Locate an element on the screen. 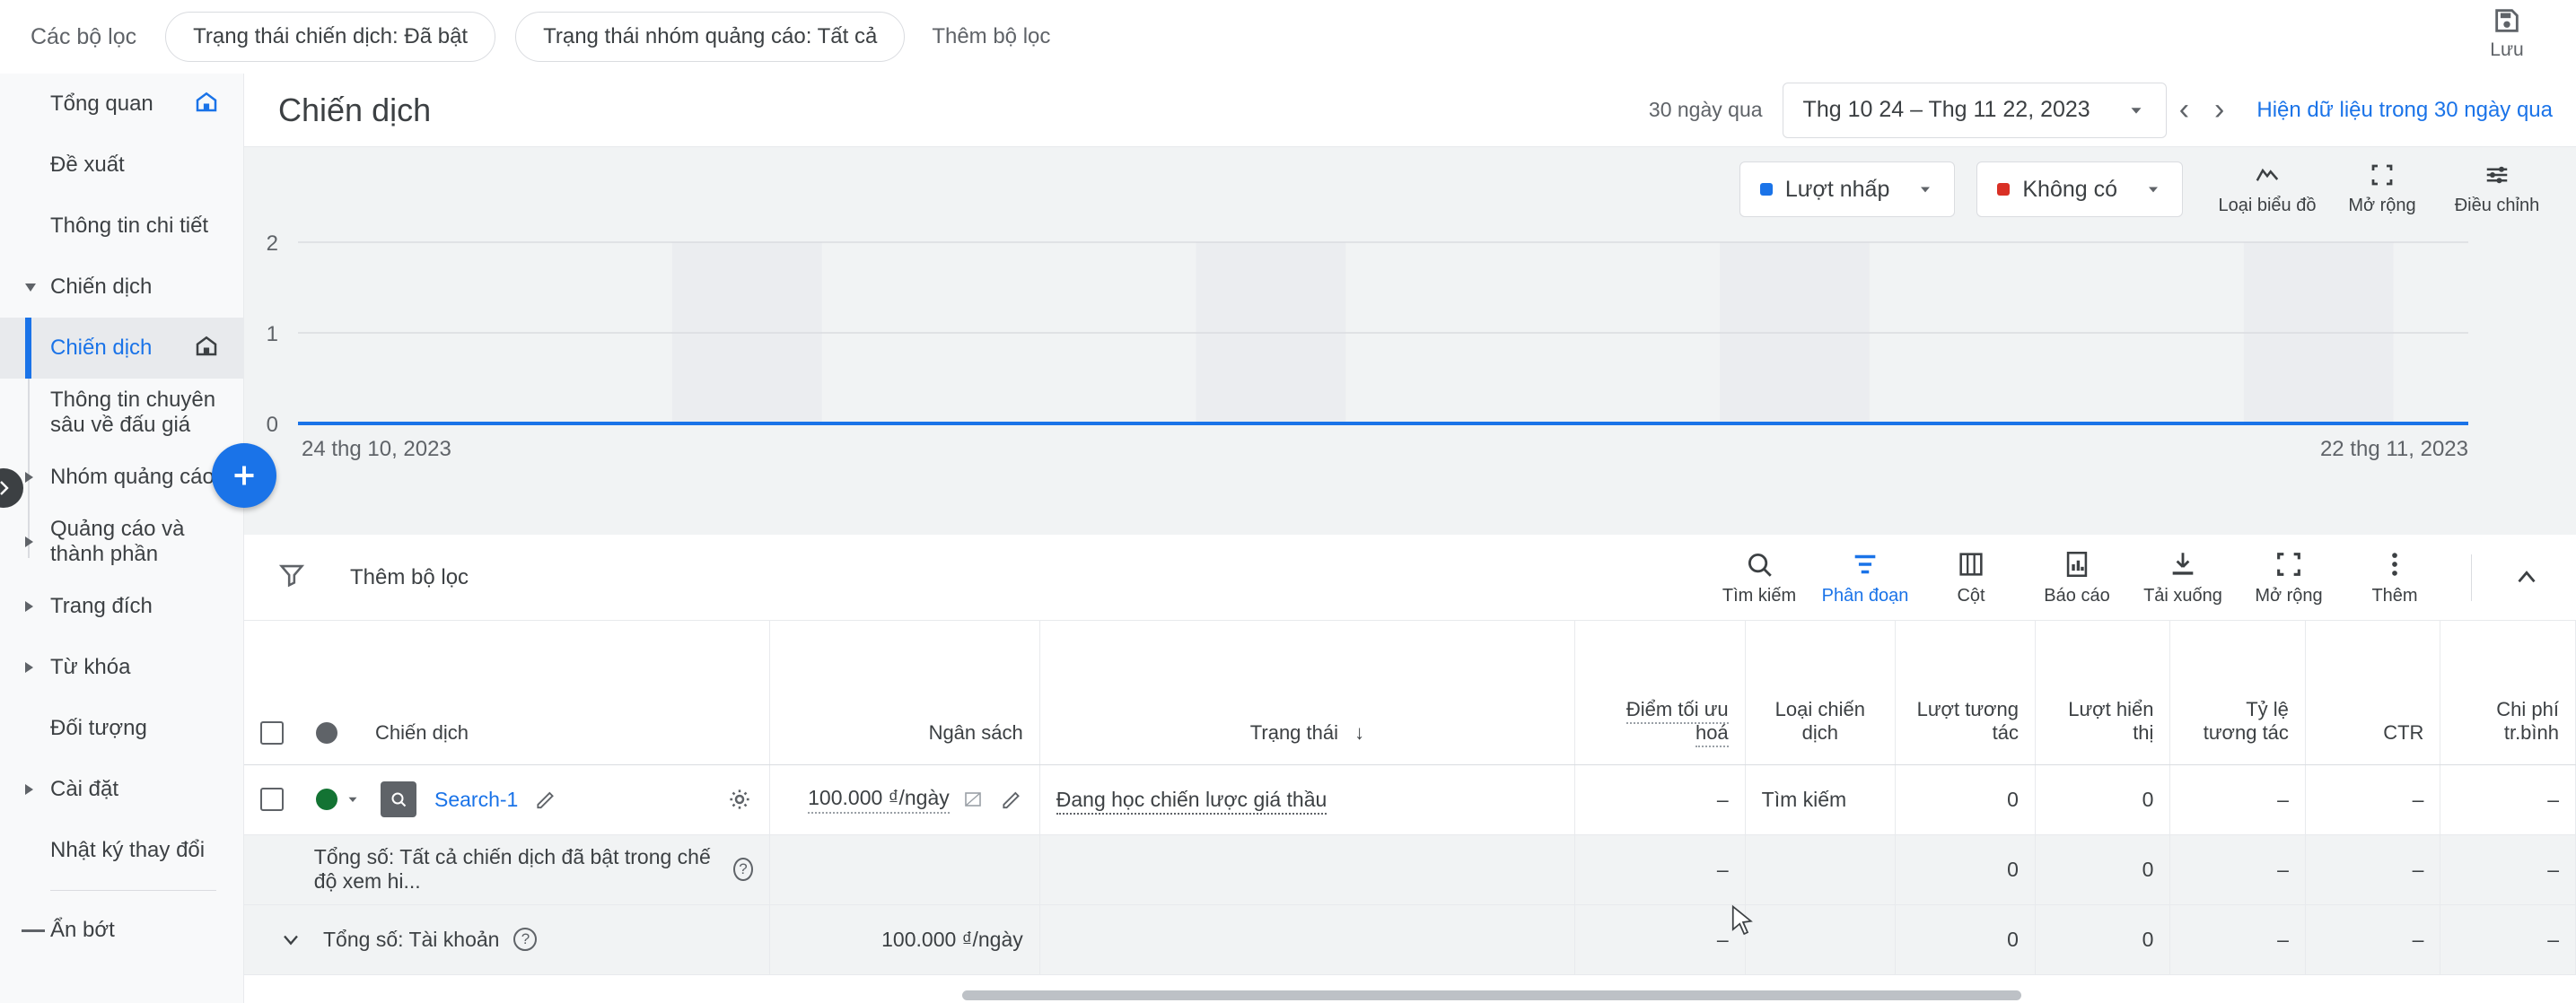 The width and height of the screenshot is (2576, 1003). th-optimization-score: Điểm tối ưu hoá is located at coordinates (1660, 693).